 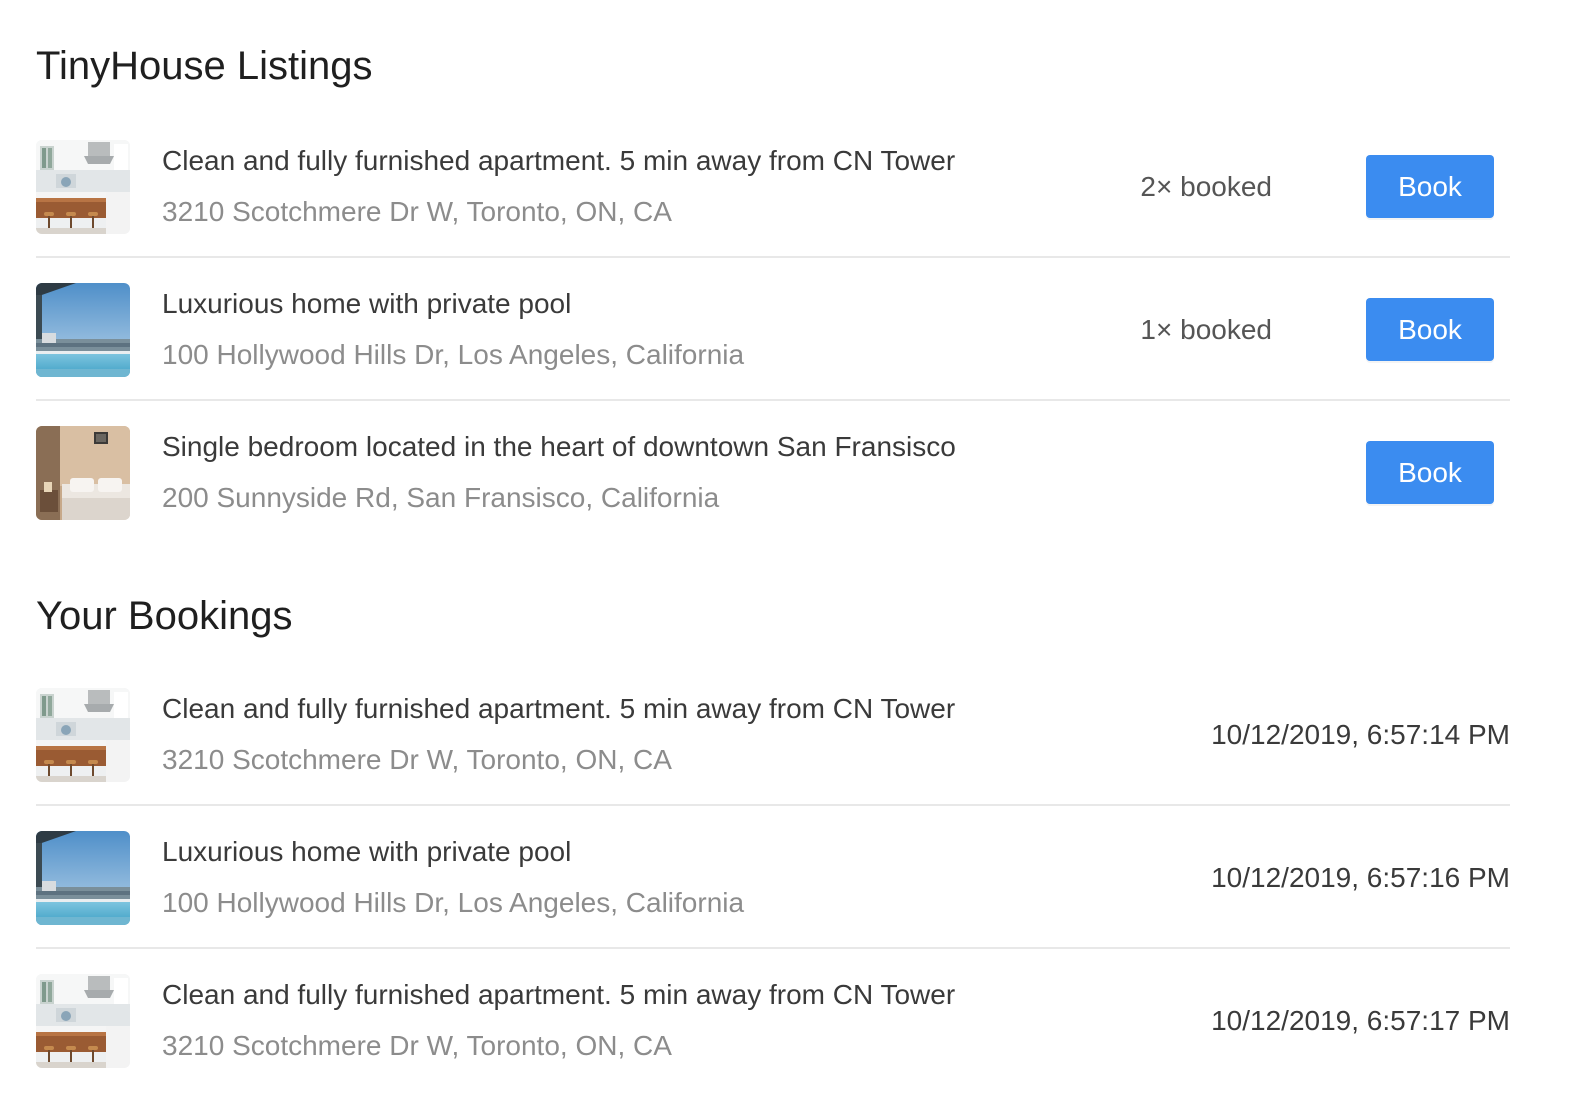 What do you see at coordinates (1360, 1020) in the screenshot?
I see `booking-timestamp: 10/12/2019, 6:57:17 PM` at bounding box center [1360, 1020].